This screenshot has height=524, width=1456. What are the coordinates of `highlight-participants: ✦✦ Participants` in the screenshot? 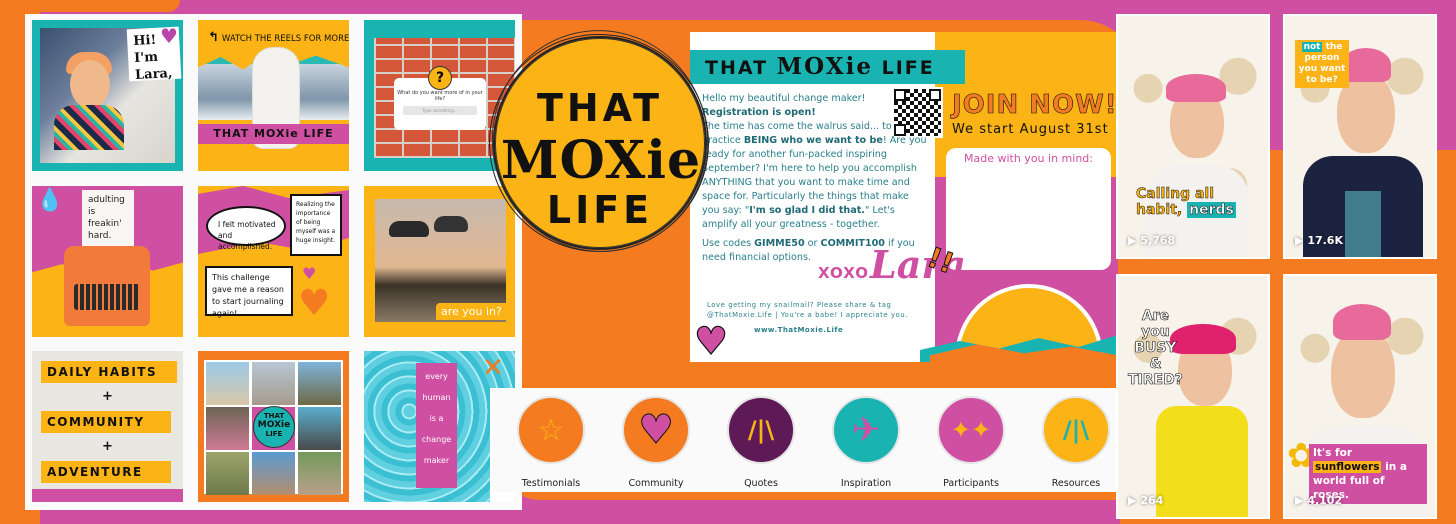 It's located at (971, 442).